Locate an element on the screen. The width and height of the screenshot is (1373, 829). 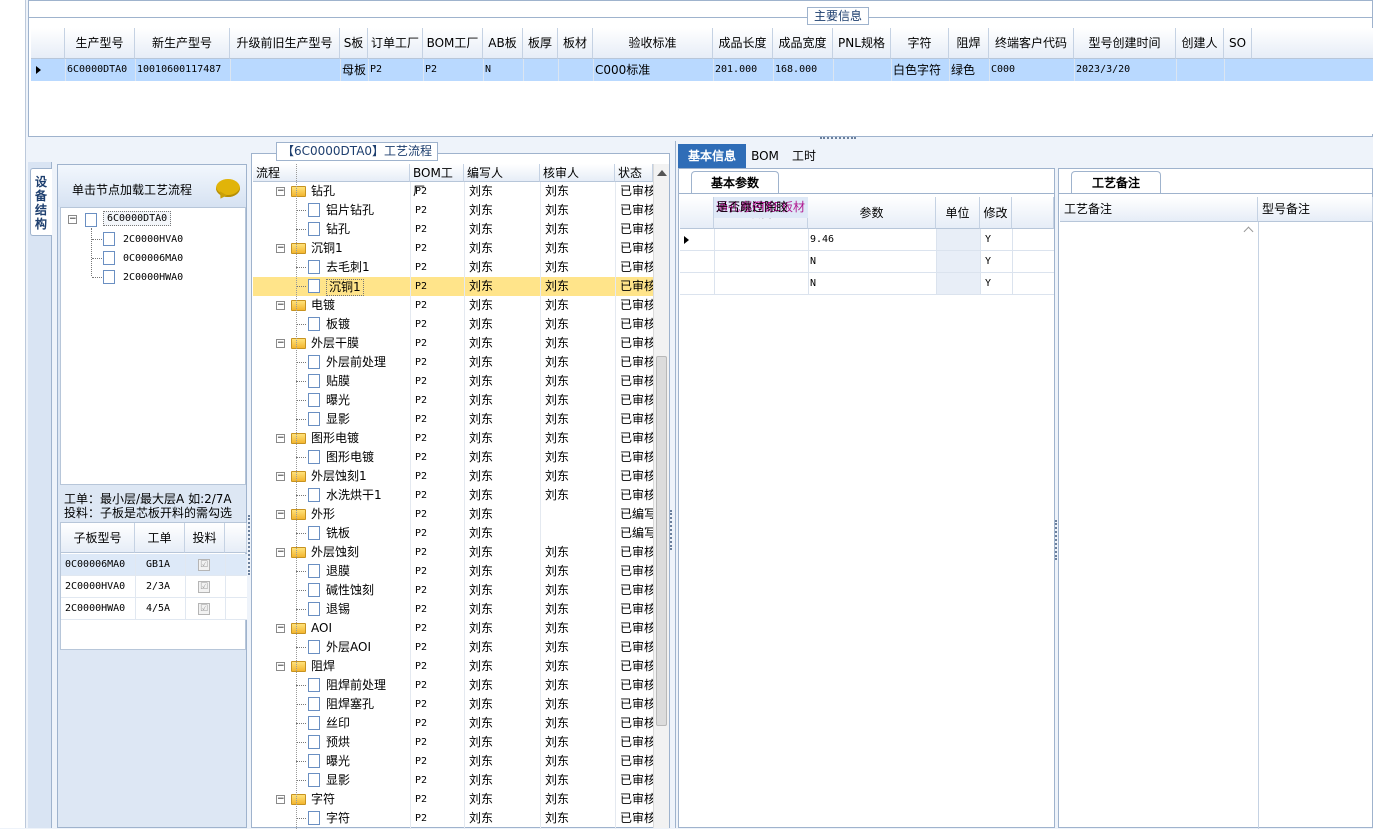
main-col-header: AB板 is located at coordinates (503, 43).